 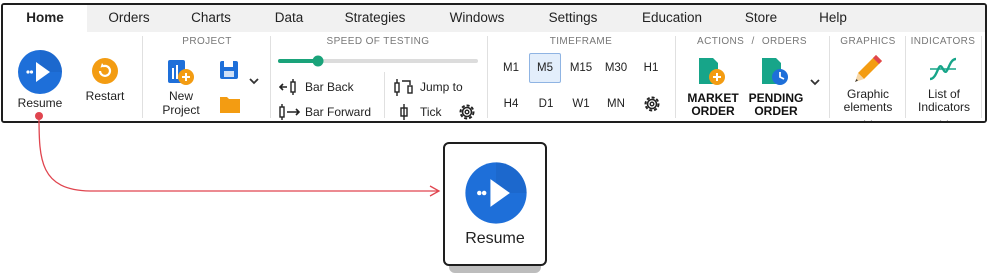 I want to click on resume-zoom-card: Resume, so click(x=495, y=204).